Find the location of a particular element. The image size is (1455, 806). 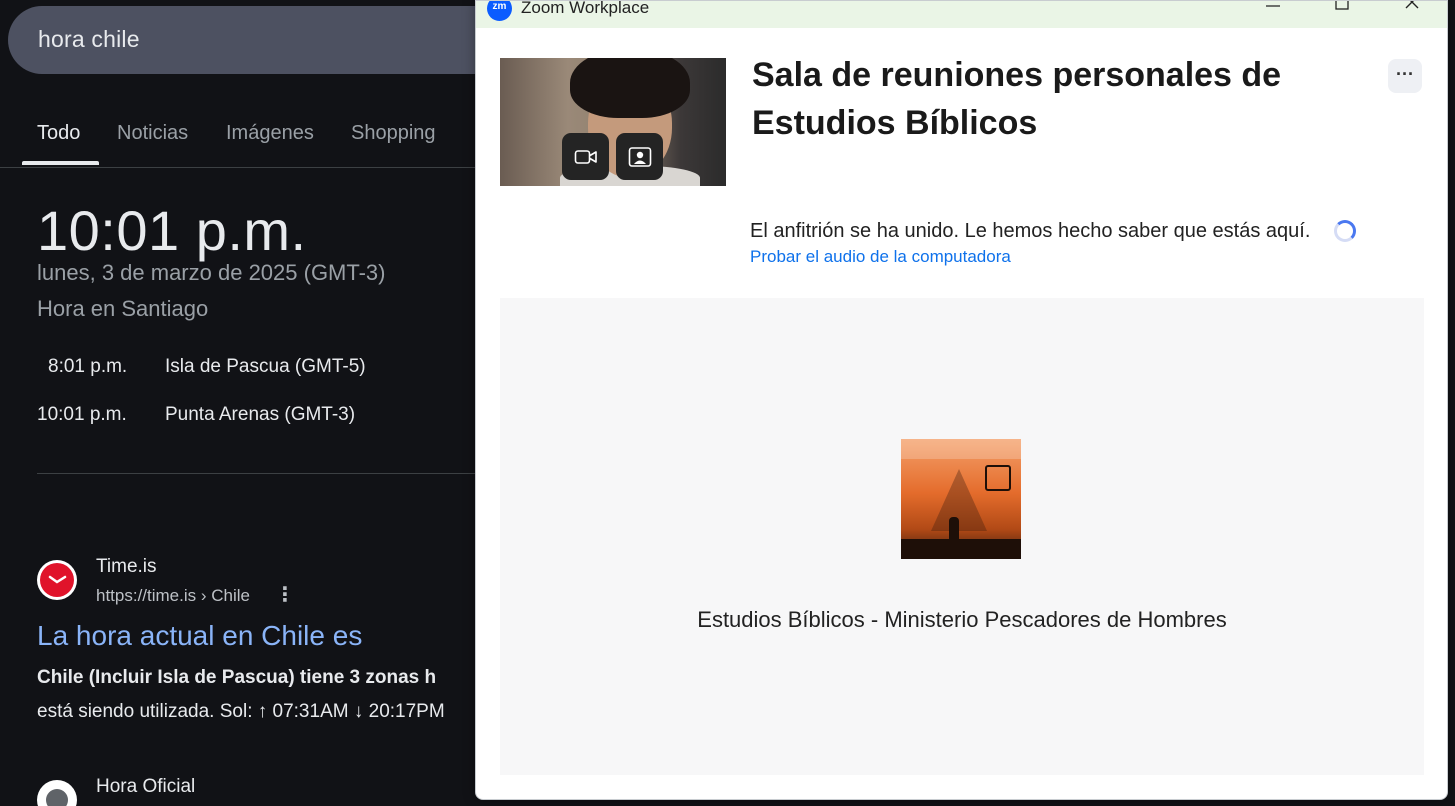

meeting-thumbnail-image is located at coordinates (961, 499).